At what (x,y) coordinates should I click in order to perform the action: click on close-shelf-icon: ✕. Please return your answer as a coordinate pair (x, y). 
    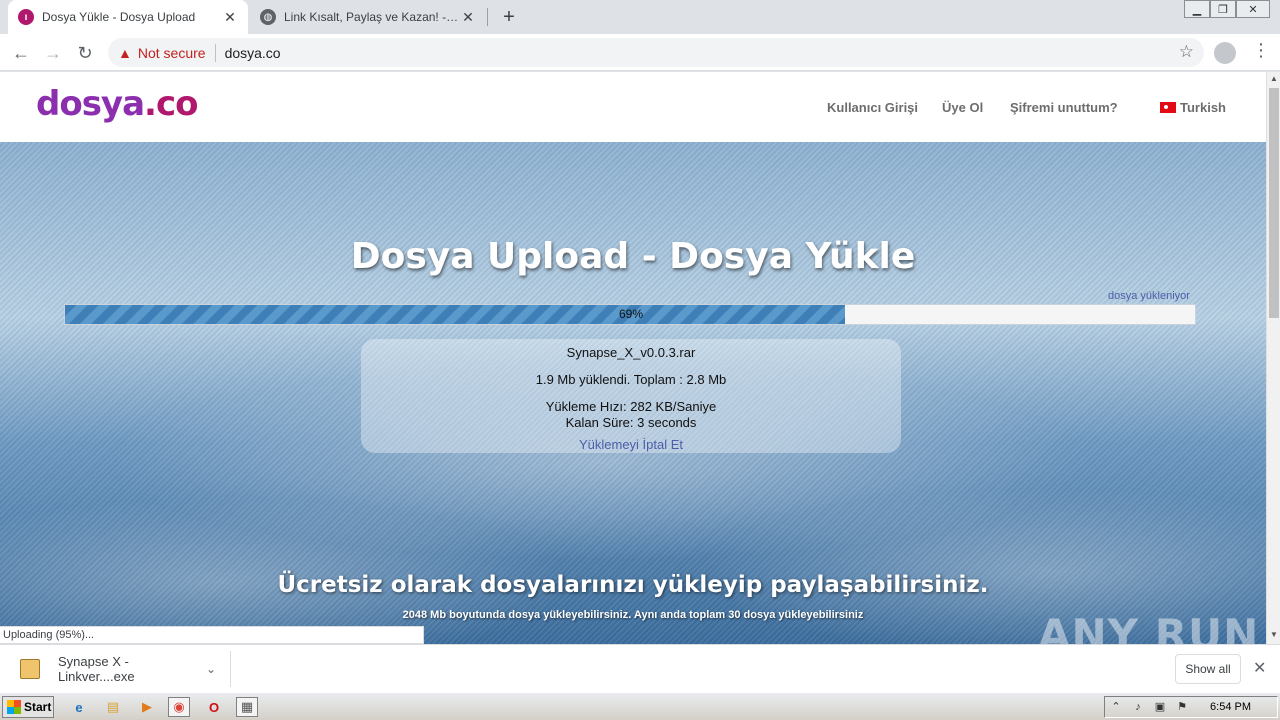
    Looking at the image, I should click on (1259, 668).